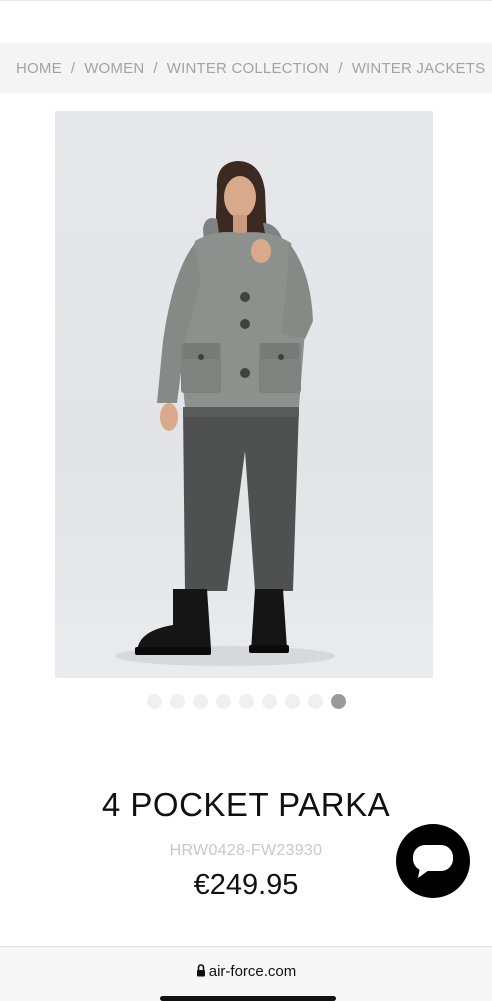  What do you see at coordinates (246, 804) in the screenshot?
I see `product-title: 4 POCKET PARKA` at bounding box center [246, 804].